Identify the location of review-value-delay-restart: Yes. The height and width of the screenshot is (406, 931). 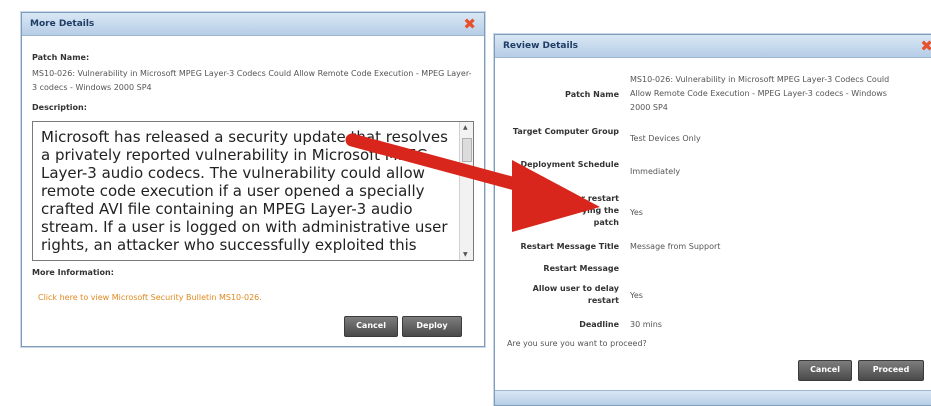
(636, 295).